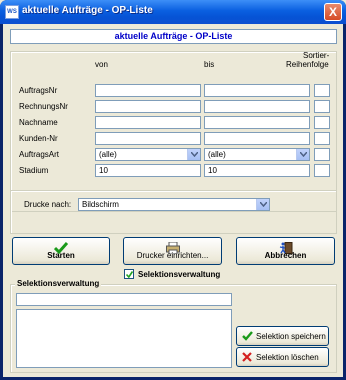  Describe the element at coordinates (285, 255) in the screenshot. I see `cancel-button-label: Abbrechen` at that location.